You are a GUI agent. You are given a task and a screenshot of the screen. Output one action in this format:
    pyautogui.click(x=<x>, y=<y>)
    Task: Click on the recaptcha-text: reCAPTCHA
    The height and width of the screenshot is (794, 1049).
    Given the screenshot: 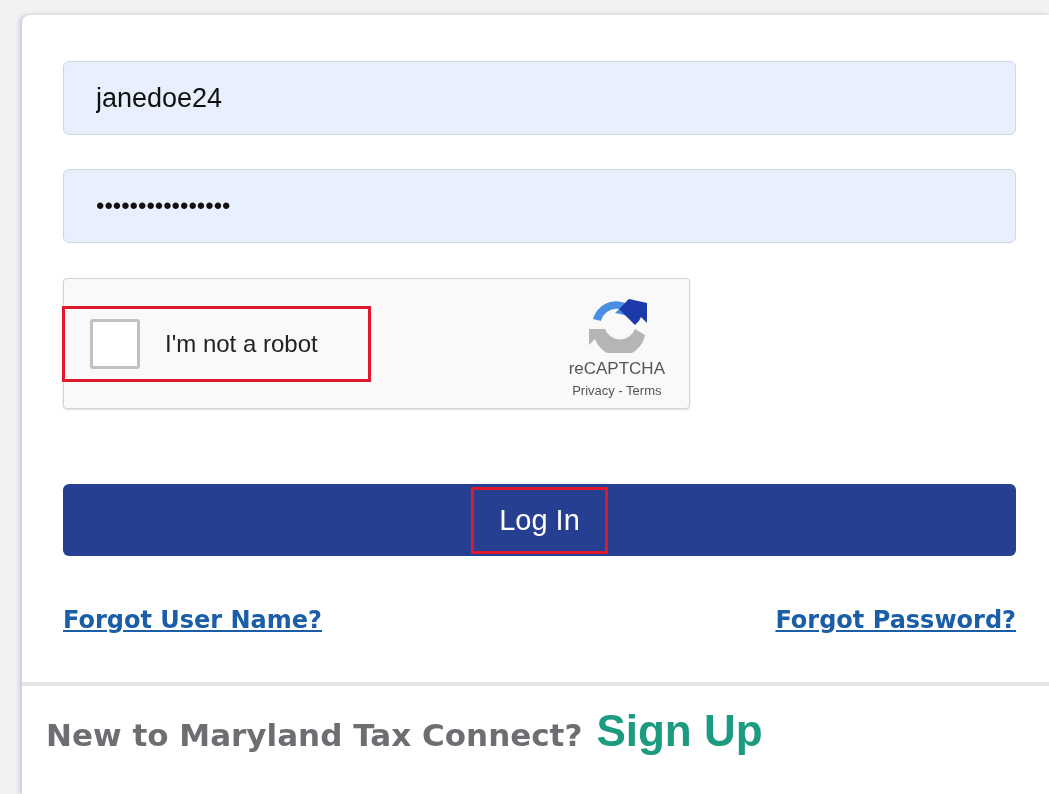 What is the action you would take?
    pyautogui.click(x=616, y=369)
    